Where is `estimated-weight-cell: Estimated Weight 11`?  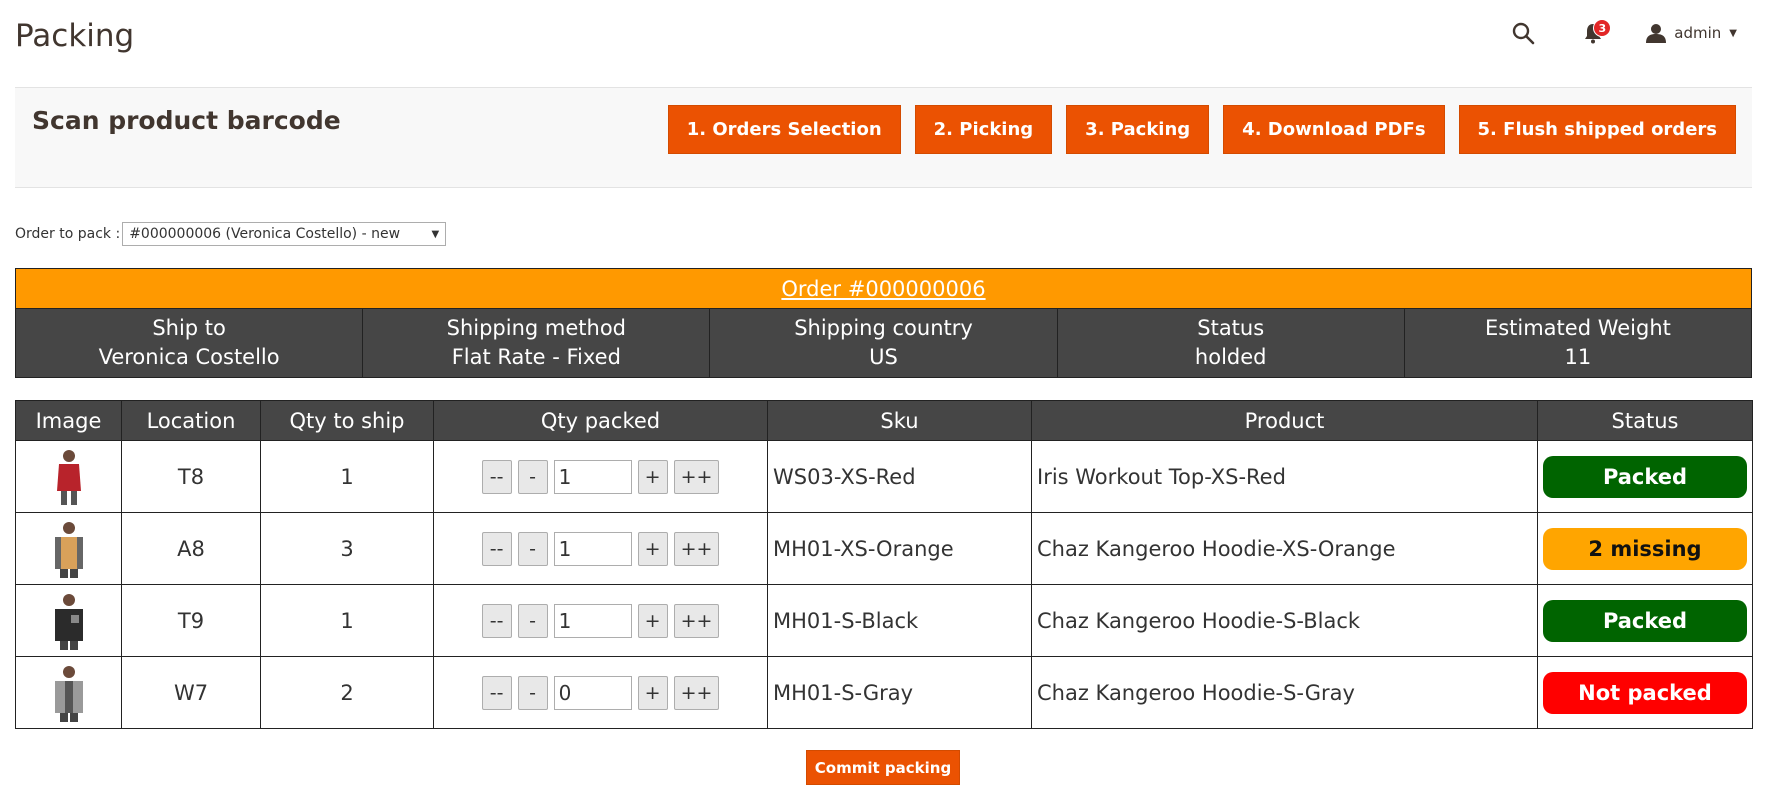
estimated-weight-cell: Estimated Weight 11 is located at coordinates (1578, 343).